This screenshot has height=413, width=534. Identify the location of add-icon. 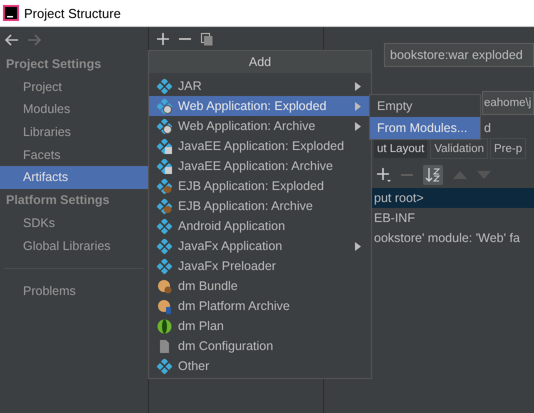
(163, 39).